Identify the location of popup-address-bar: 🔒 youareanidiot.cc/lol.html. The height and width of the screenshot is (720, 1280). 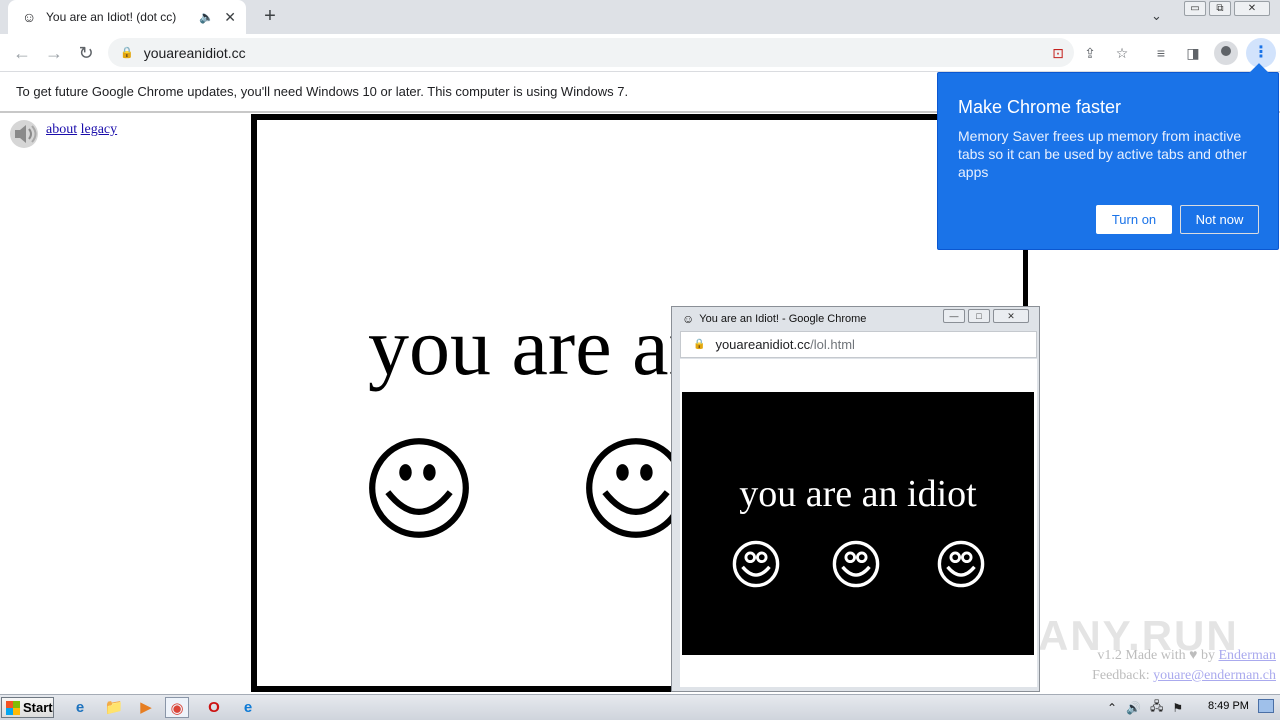
(858, 344).